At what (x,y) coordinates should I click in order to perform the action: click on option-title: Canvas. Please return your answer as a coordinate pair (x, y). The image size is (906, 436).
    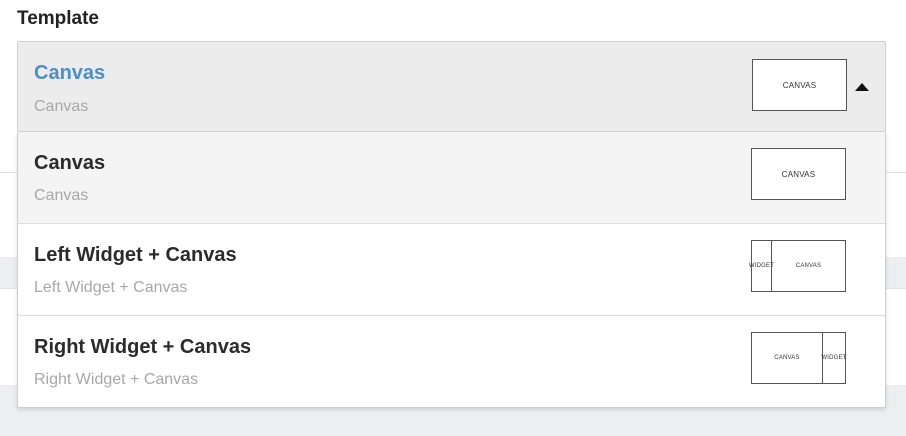
    Looking at the image, I should click on (70, 163).